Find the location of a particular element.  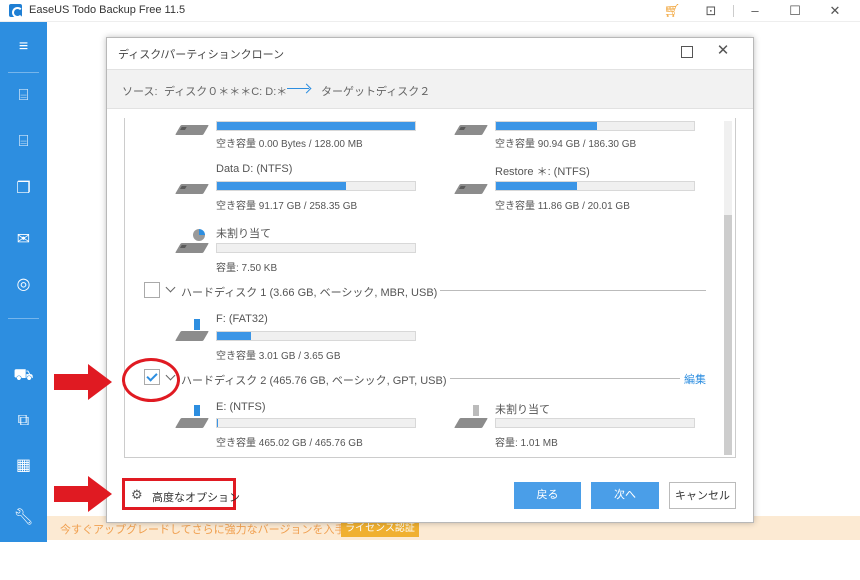

backup-disk-icon: ⌸ is located at coordinates (23, 96).